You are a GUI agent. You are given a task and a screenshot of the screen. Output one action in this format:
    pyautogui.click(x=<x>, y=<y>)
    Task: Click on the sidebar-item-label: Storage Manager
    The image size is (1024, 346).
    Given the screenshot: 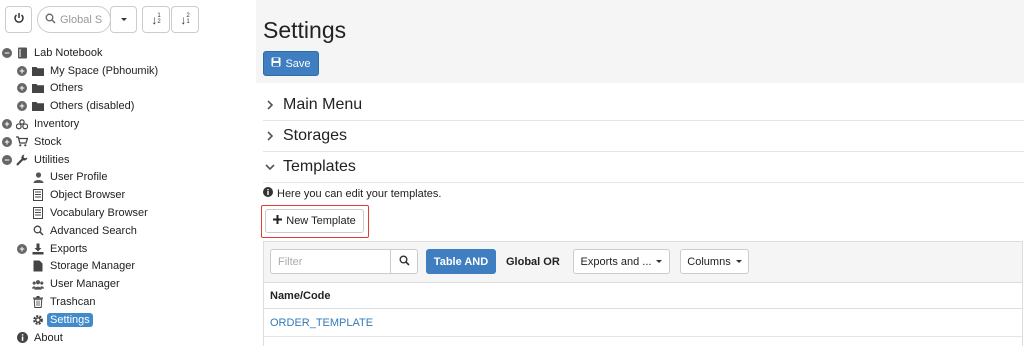 What is the action you would take?
    pyautogui.click(x=92, y=266)
    